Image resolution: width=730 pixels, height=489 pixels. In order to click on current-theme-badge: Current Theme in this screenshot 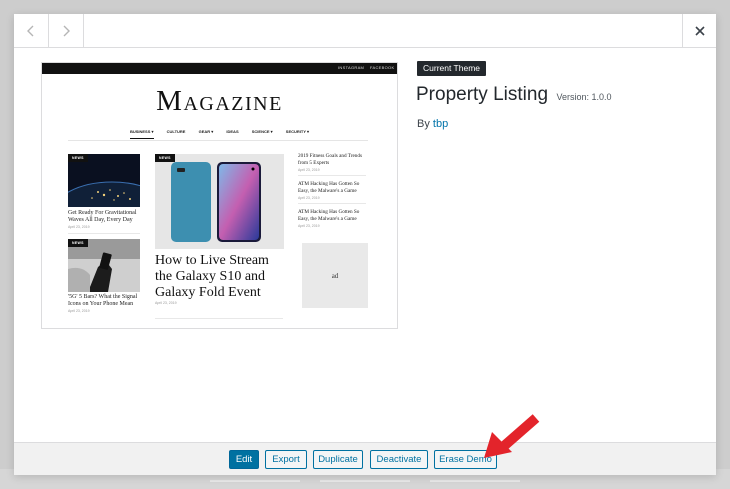, I will do `click(452, 68)`.